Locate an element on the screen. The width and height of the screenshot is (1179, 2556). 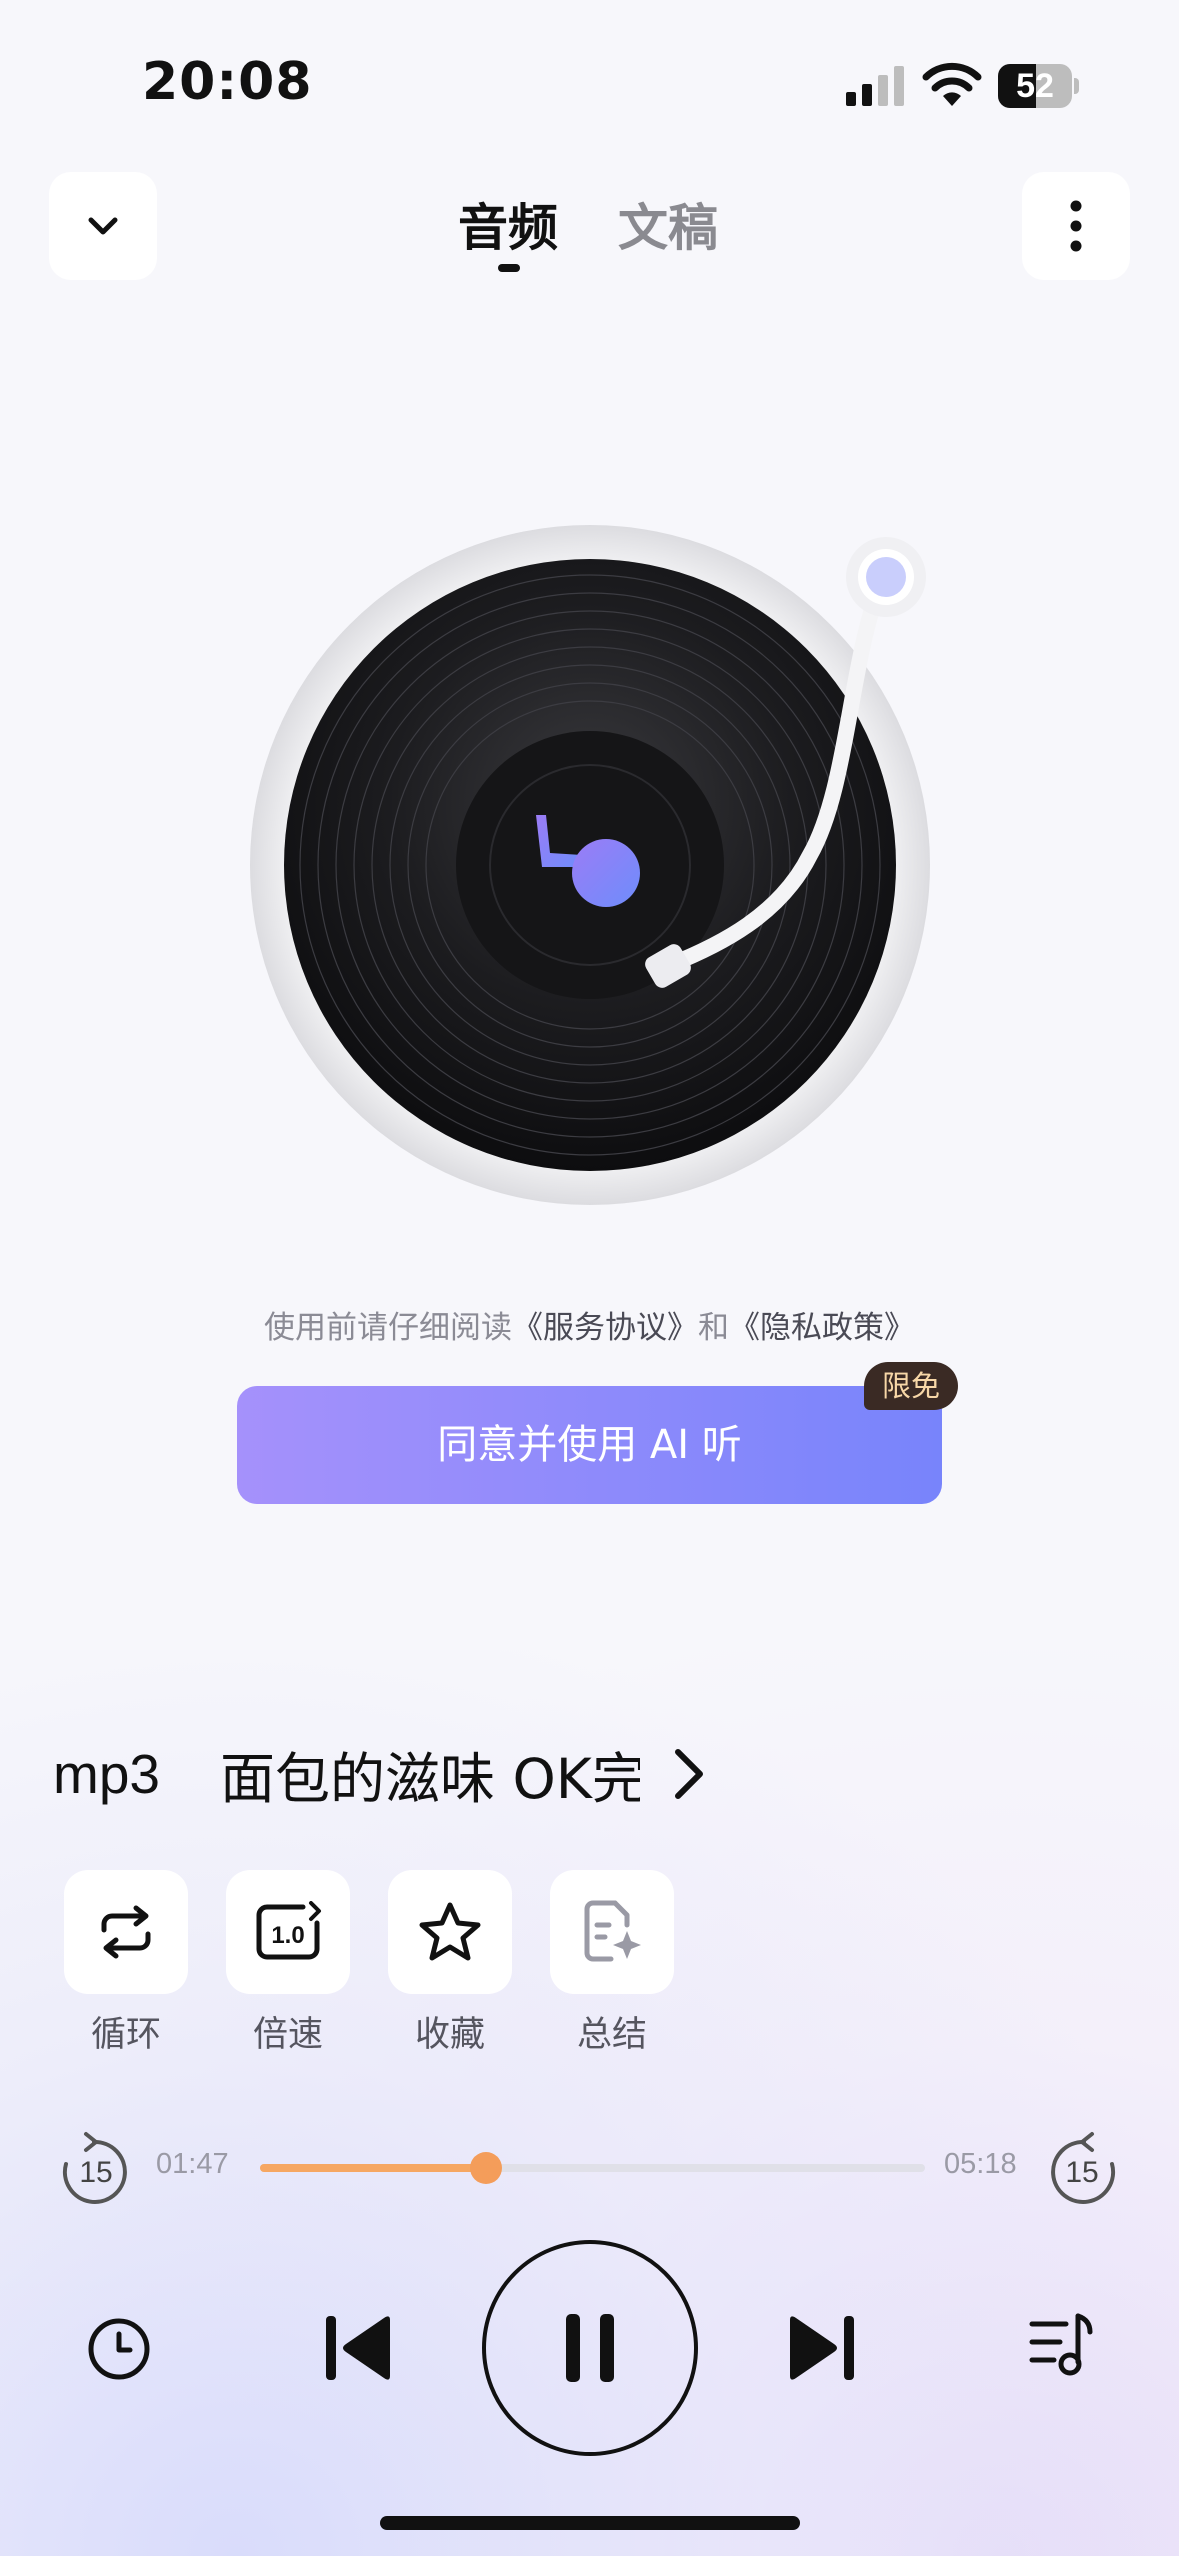
free-badge: 限免 is located at coordinates (911, 1386).